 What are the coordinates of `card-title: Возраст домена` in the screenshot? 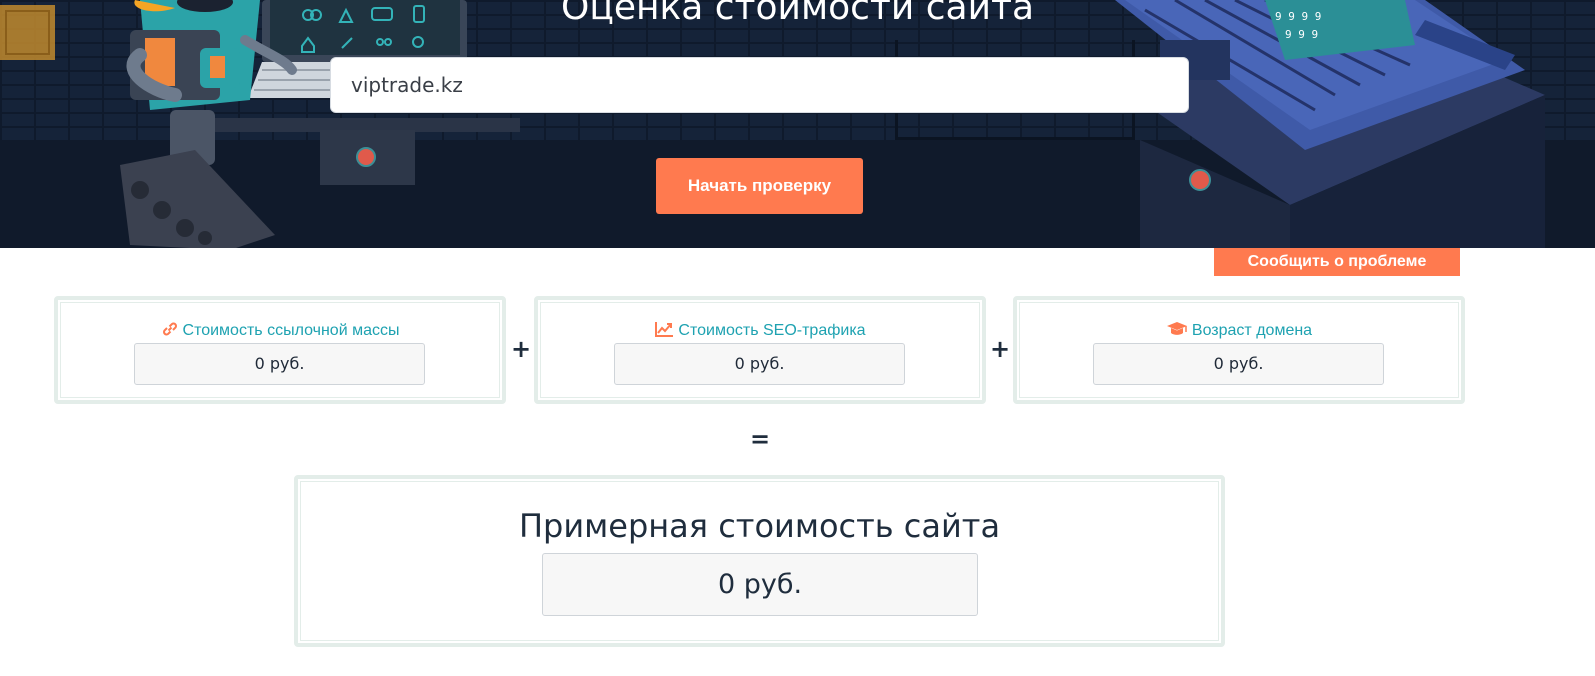 It's located at (1239, 331).